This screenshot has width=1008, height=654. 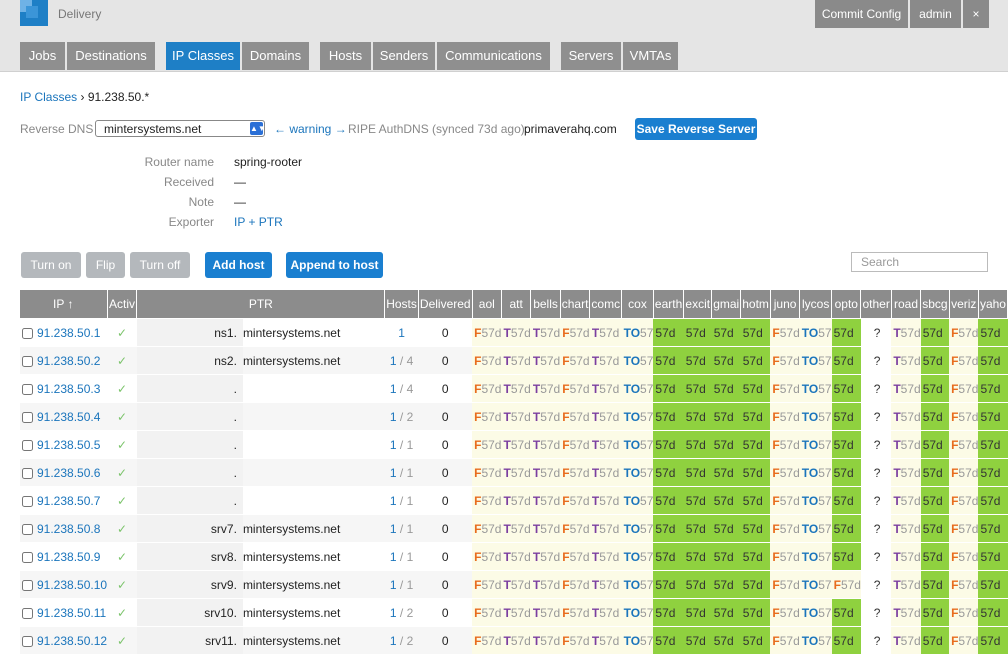 What do you see at coordinates (190, 333) in the screenshot?
I see `ptr-prefix: ns1.` at bounding box center [190, 333].